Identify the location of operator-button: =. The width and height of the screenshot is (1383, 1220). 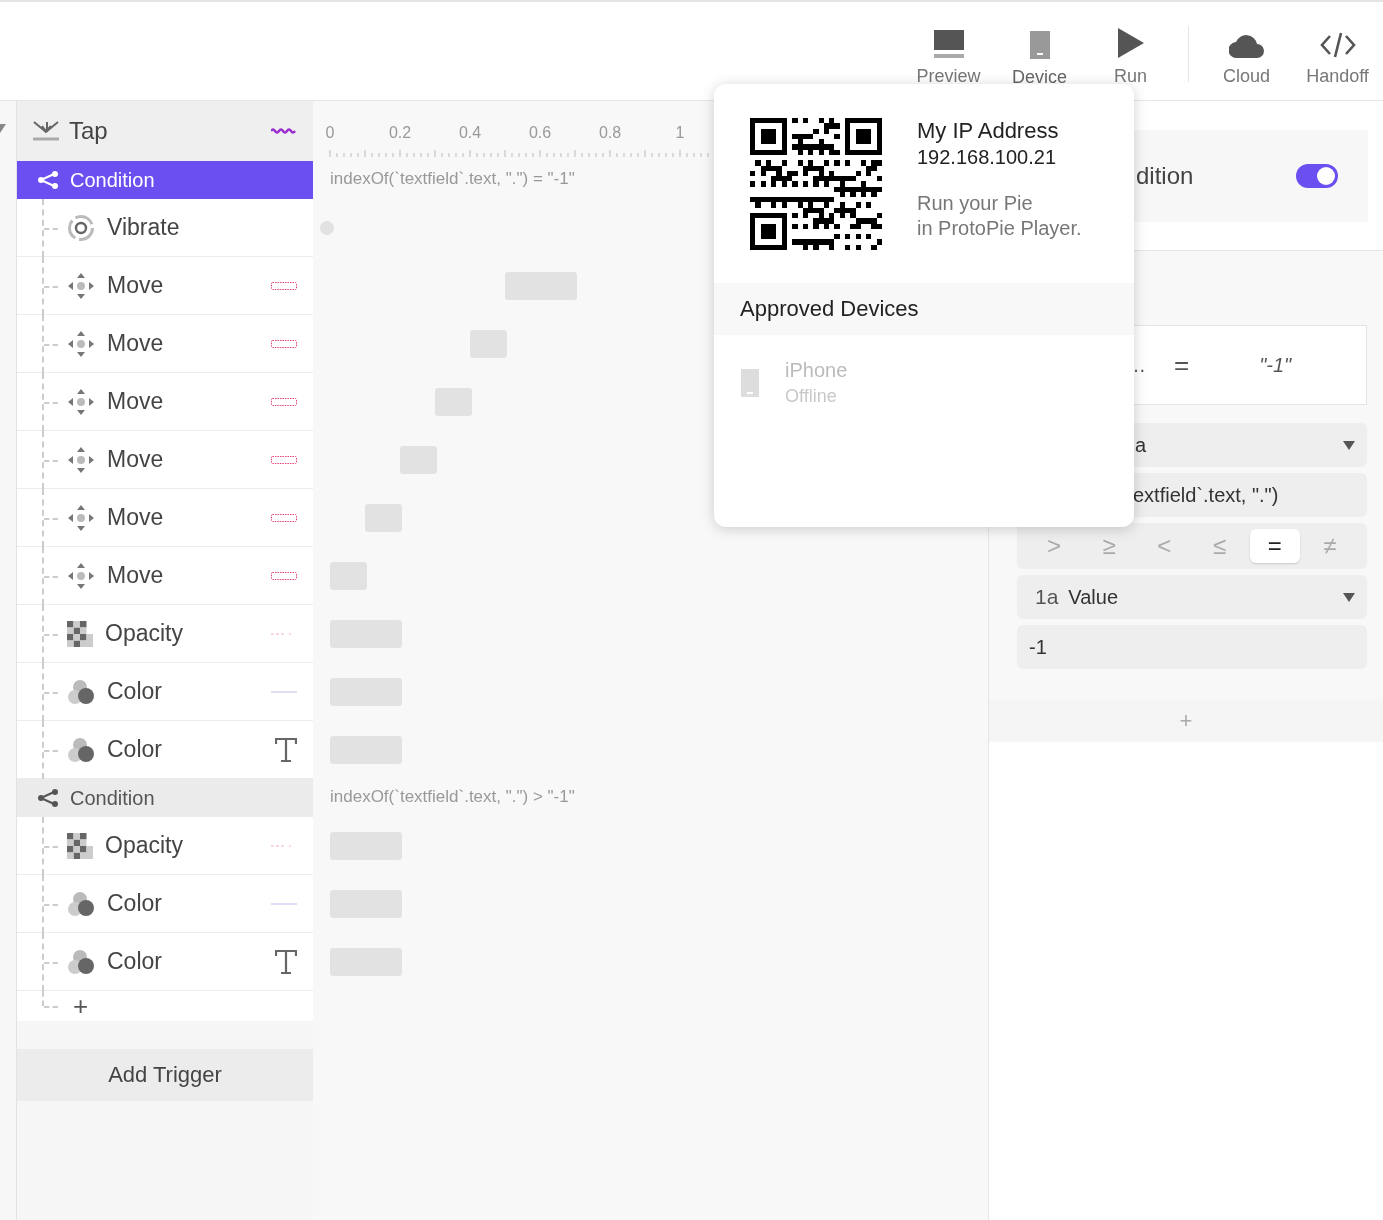
(1274, 546).